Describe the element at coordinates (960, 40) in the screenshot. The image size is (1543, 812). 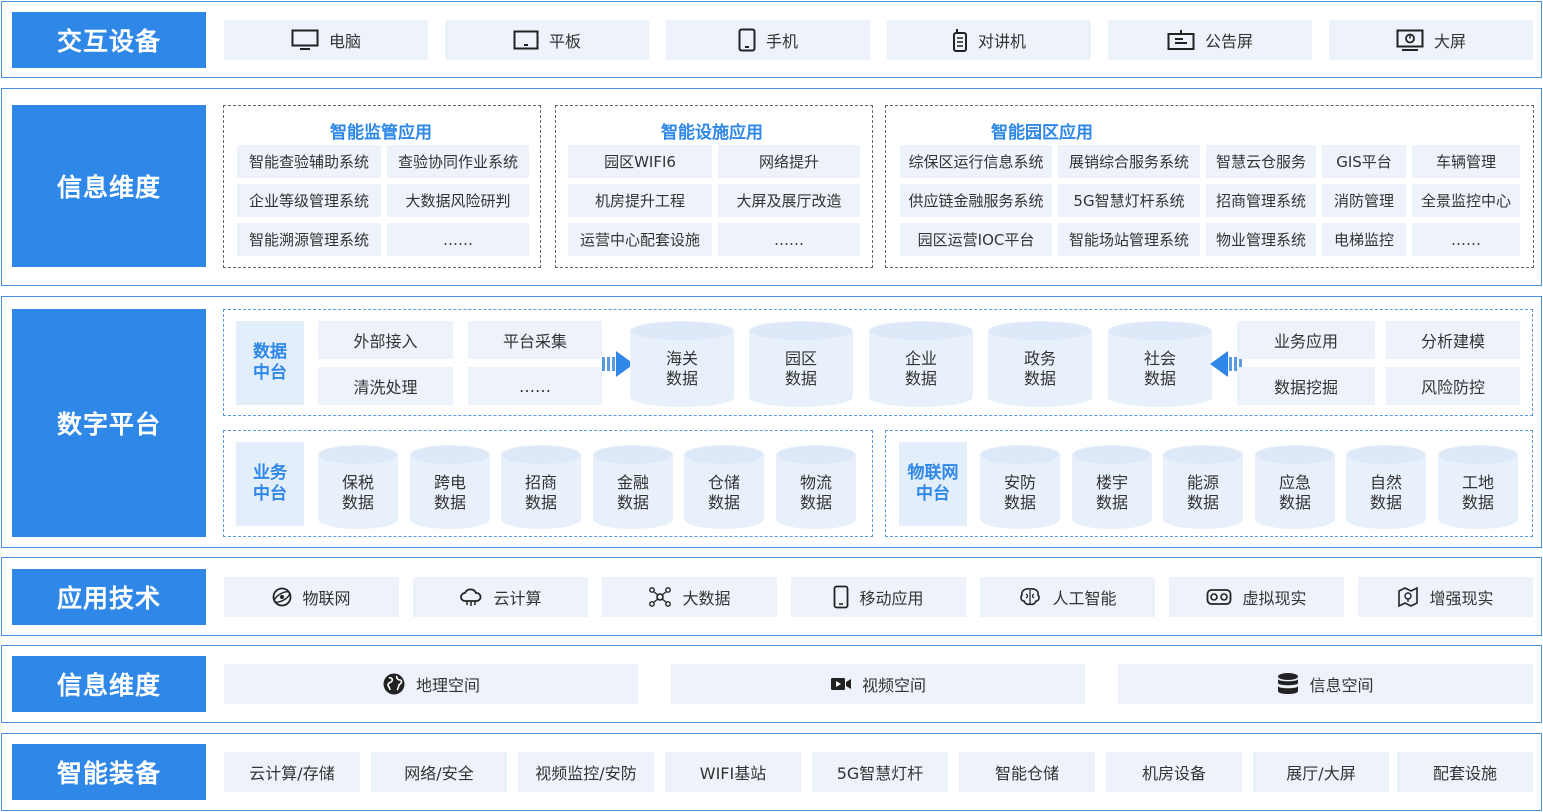
I see `walkie-talkie-icon` at that location.